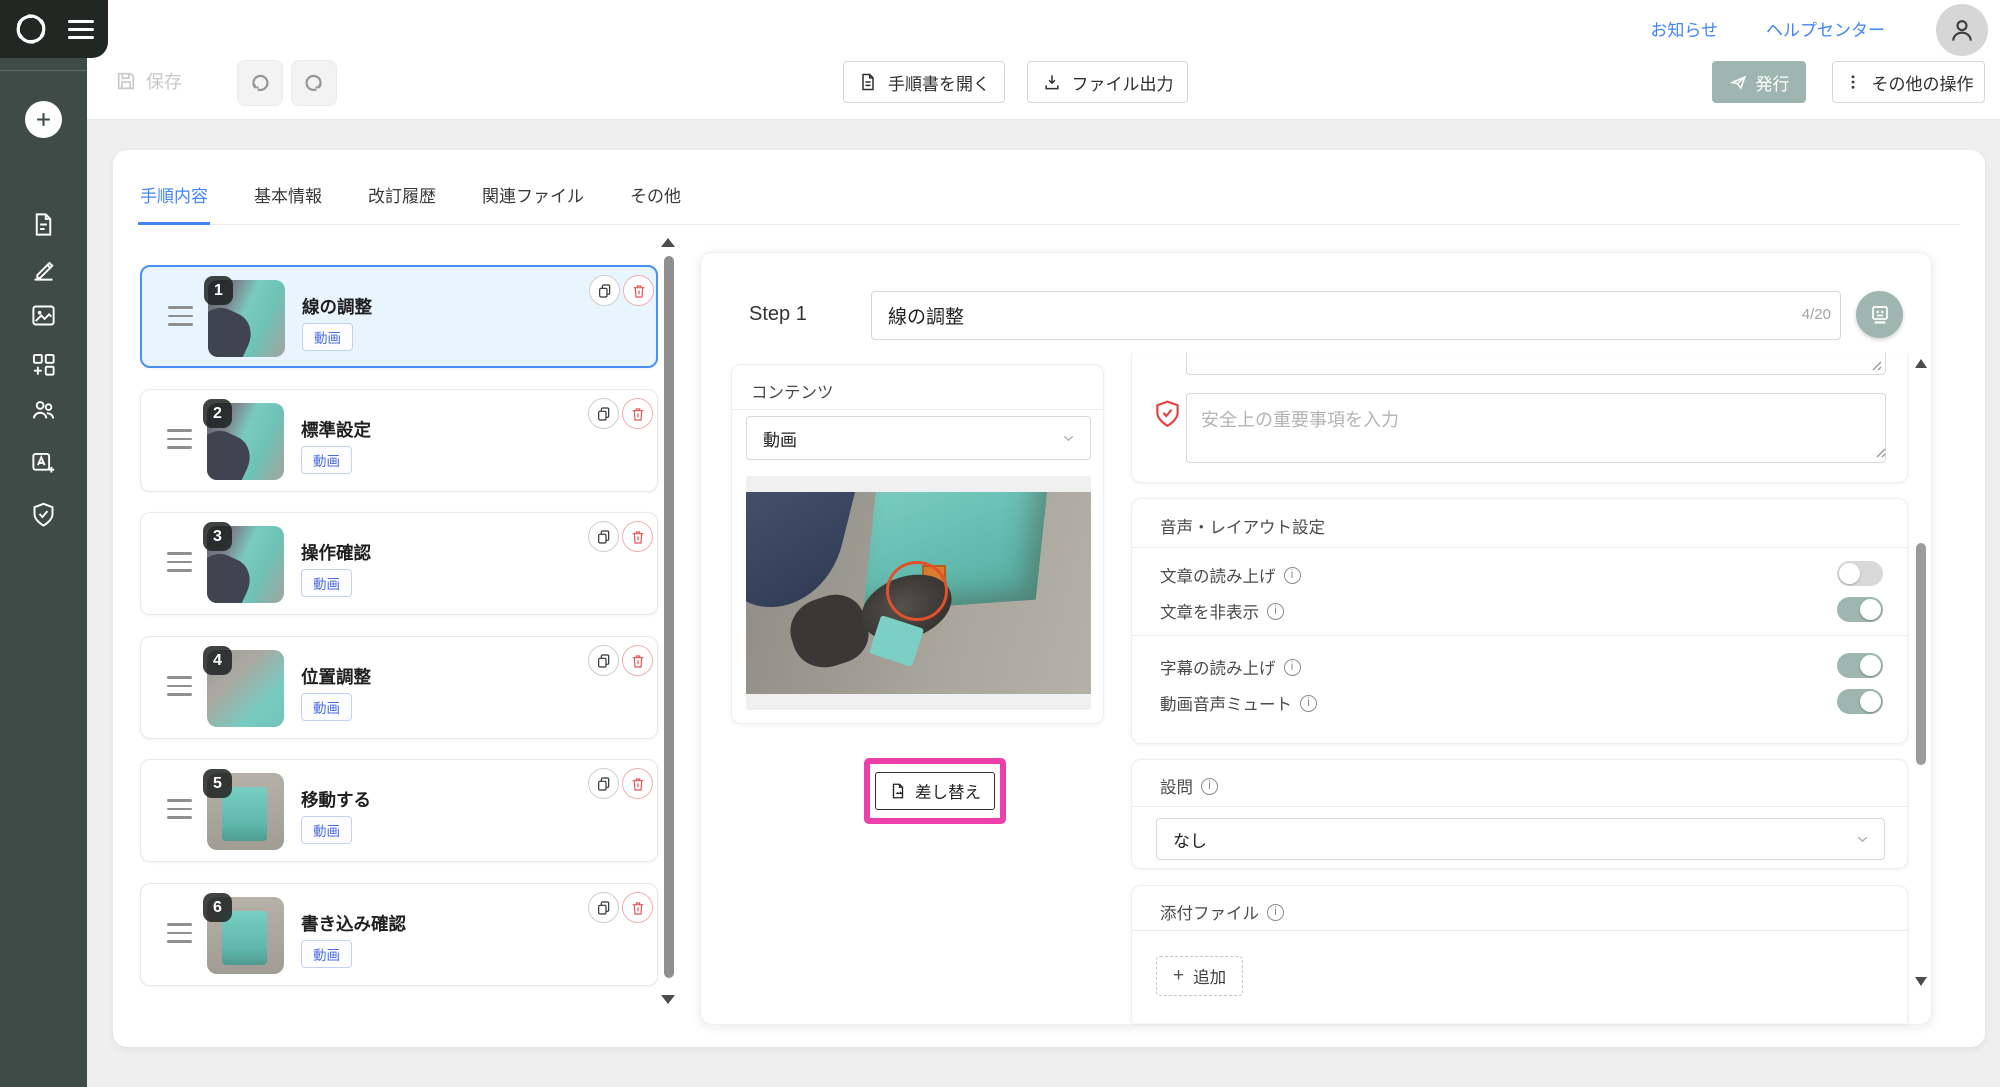 This screenshot has width=2000, height=1087. I want to click on description-textarea, so click(1536, 363).